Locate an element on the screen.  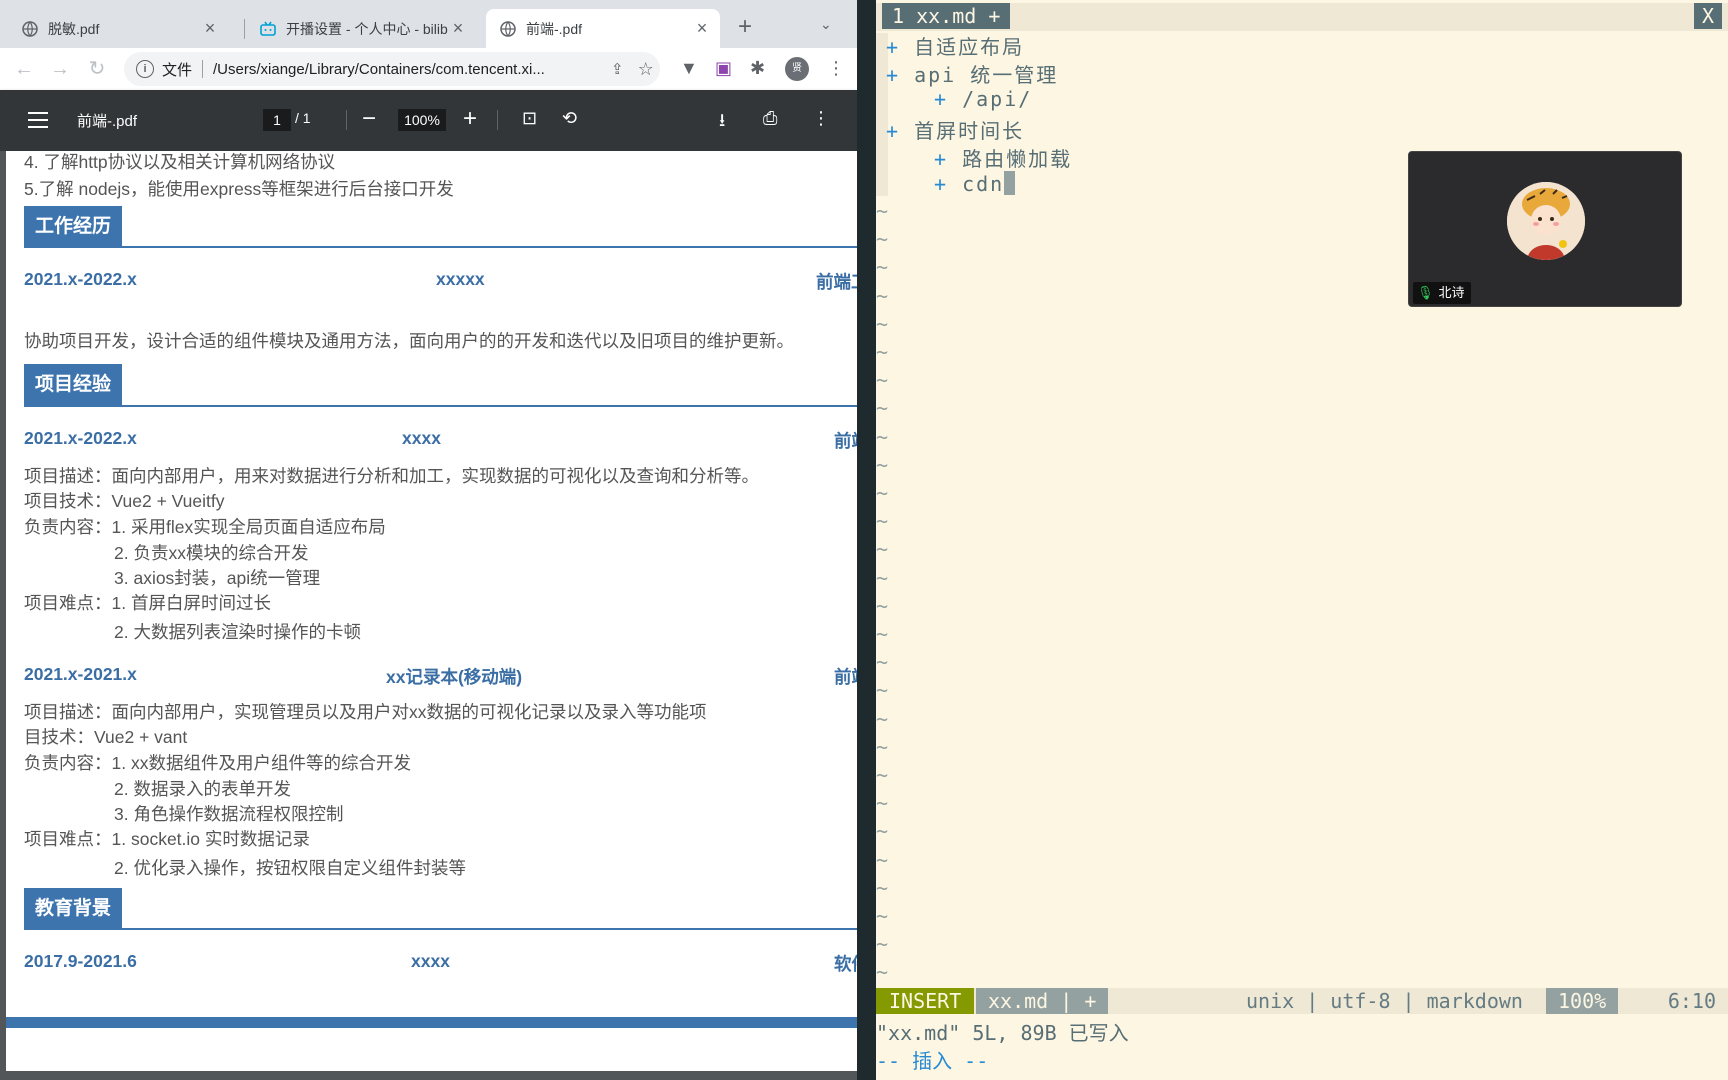
project-line: 2. 负责xx模块的综合开发 is located at coordinates (211, 553).